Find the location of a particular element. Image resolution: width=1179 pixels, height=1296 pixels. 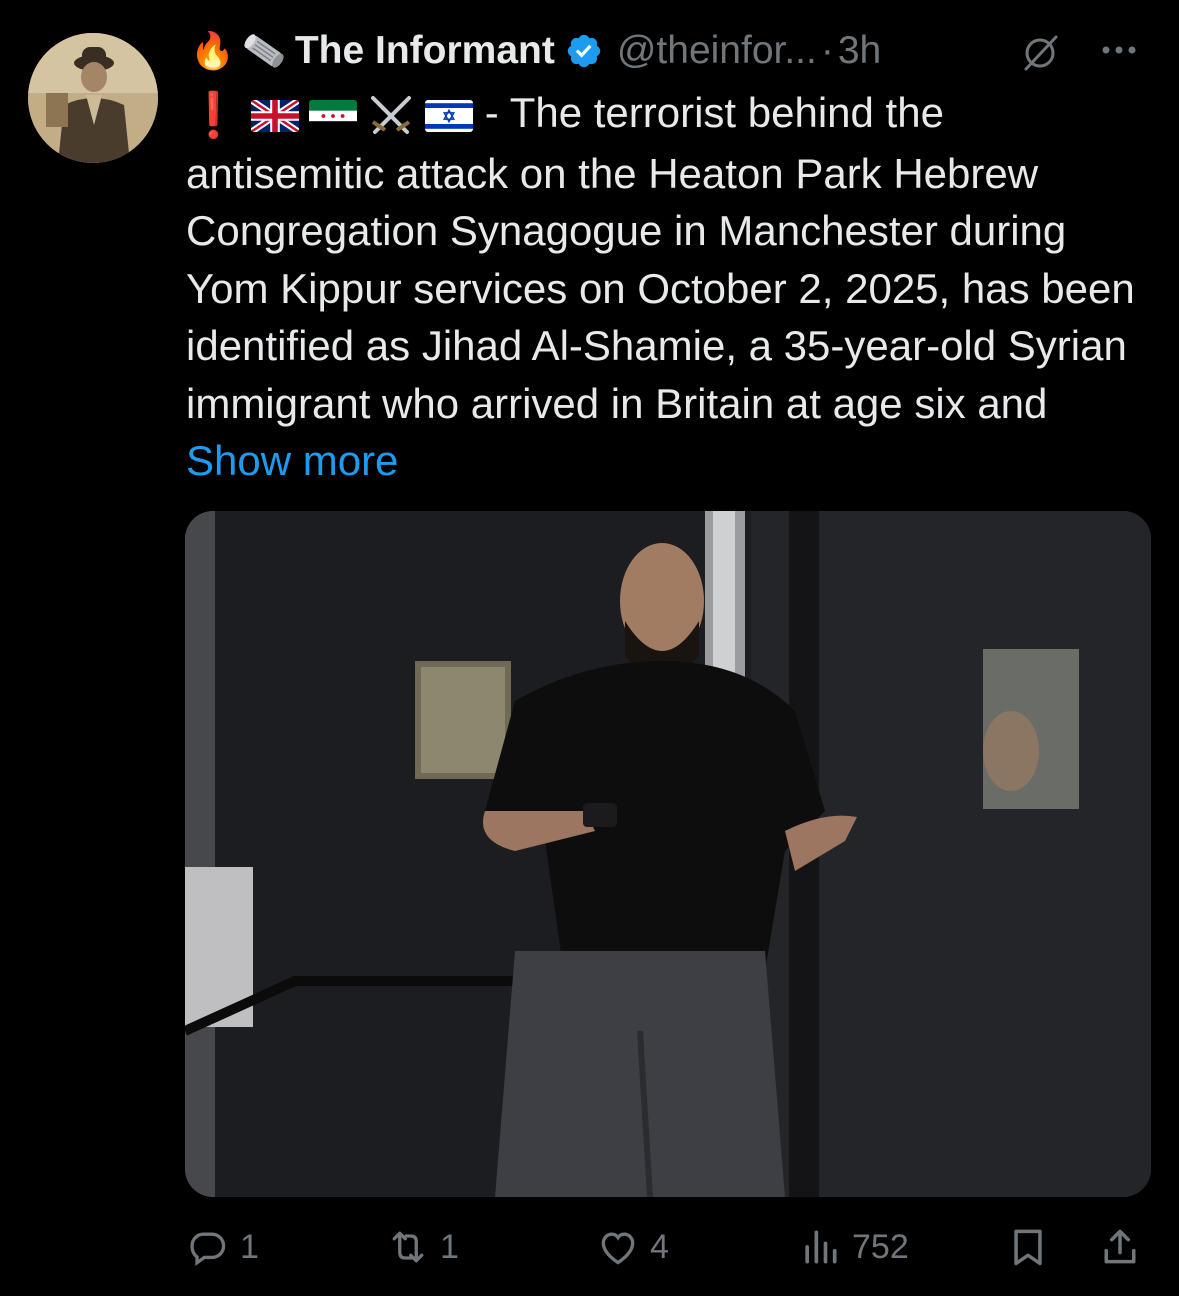

bookmark-button is located at coordinates (1033, 1247).